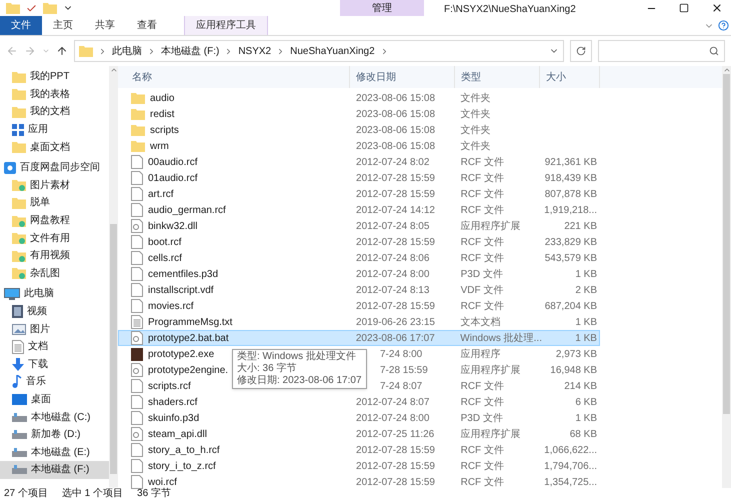 The width and height of the screenshot is (731, 500). I want to click on file-size: 6 KB, so click(586, 403).